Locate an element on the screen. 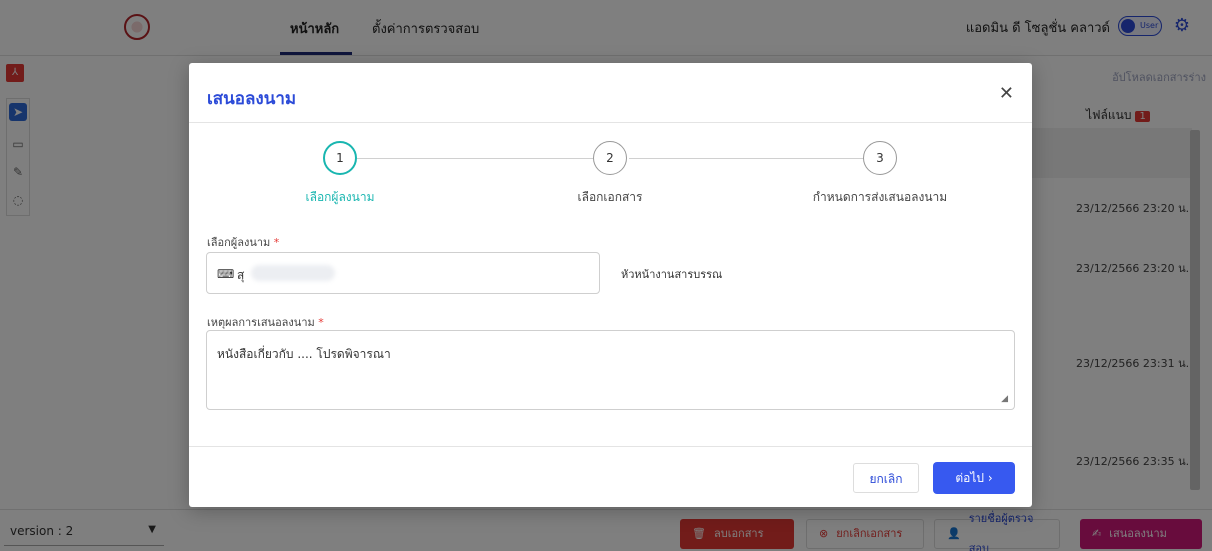  signer-value: สุ is located at coordinates (241, 275).